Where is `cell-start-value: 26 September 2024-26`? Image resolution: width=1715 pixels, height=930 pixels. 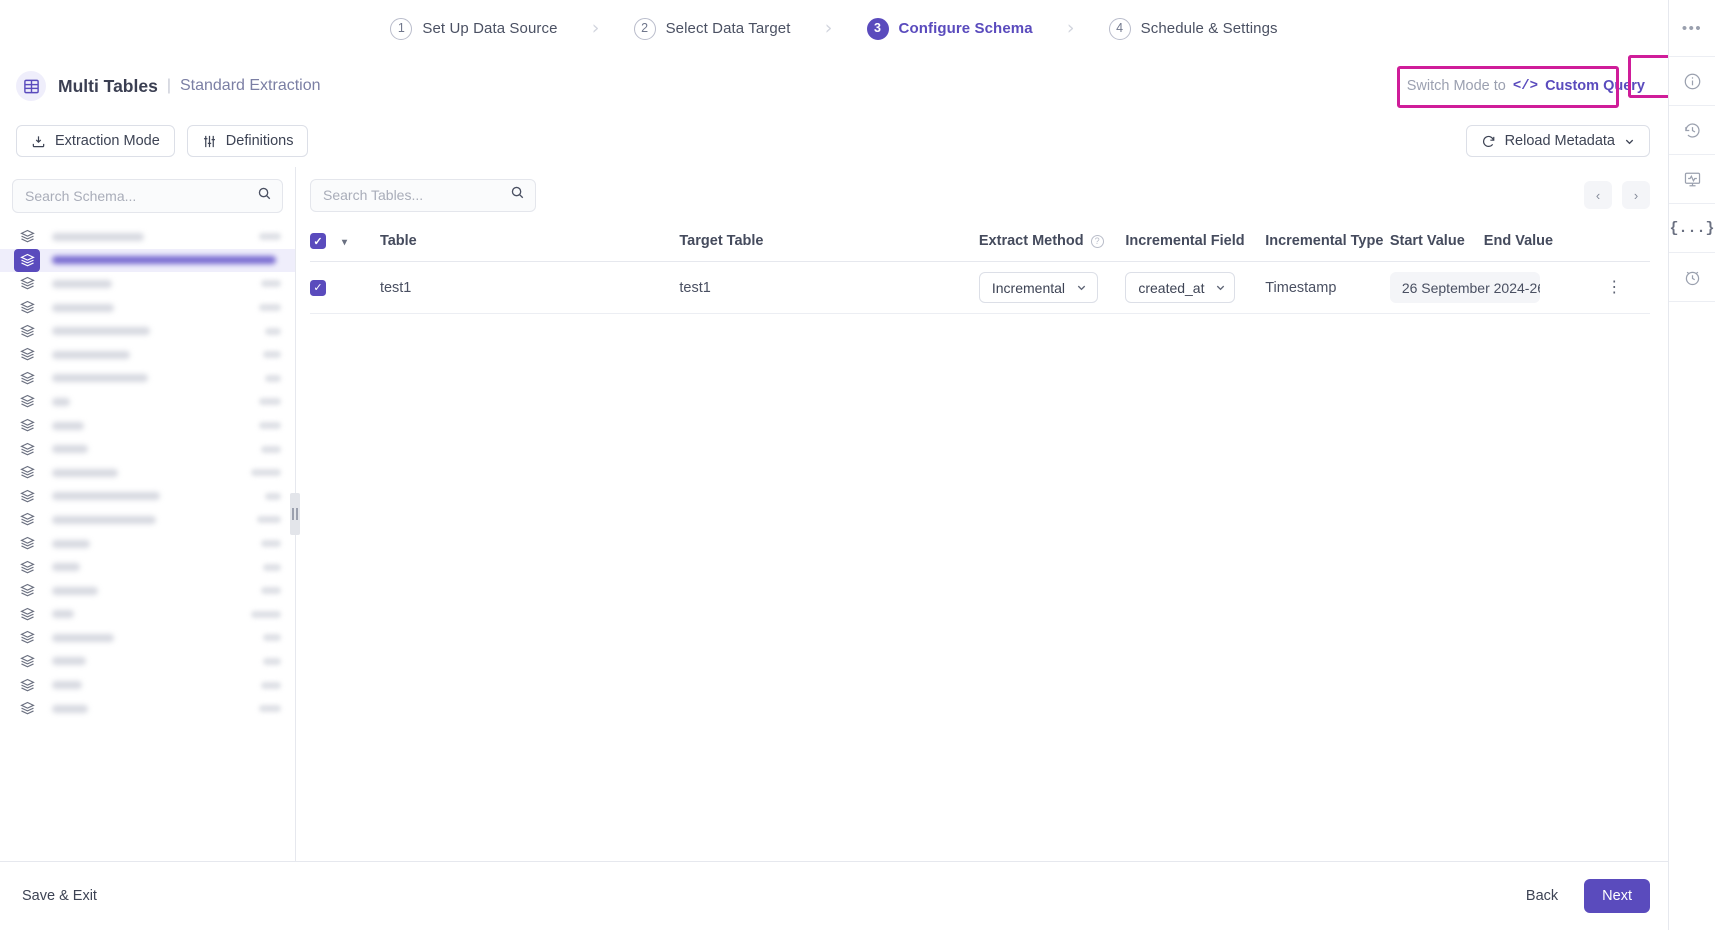 cell-start-value: 26 September 2024-26 is located at coordinates (1498, 288).